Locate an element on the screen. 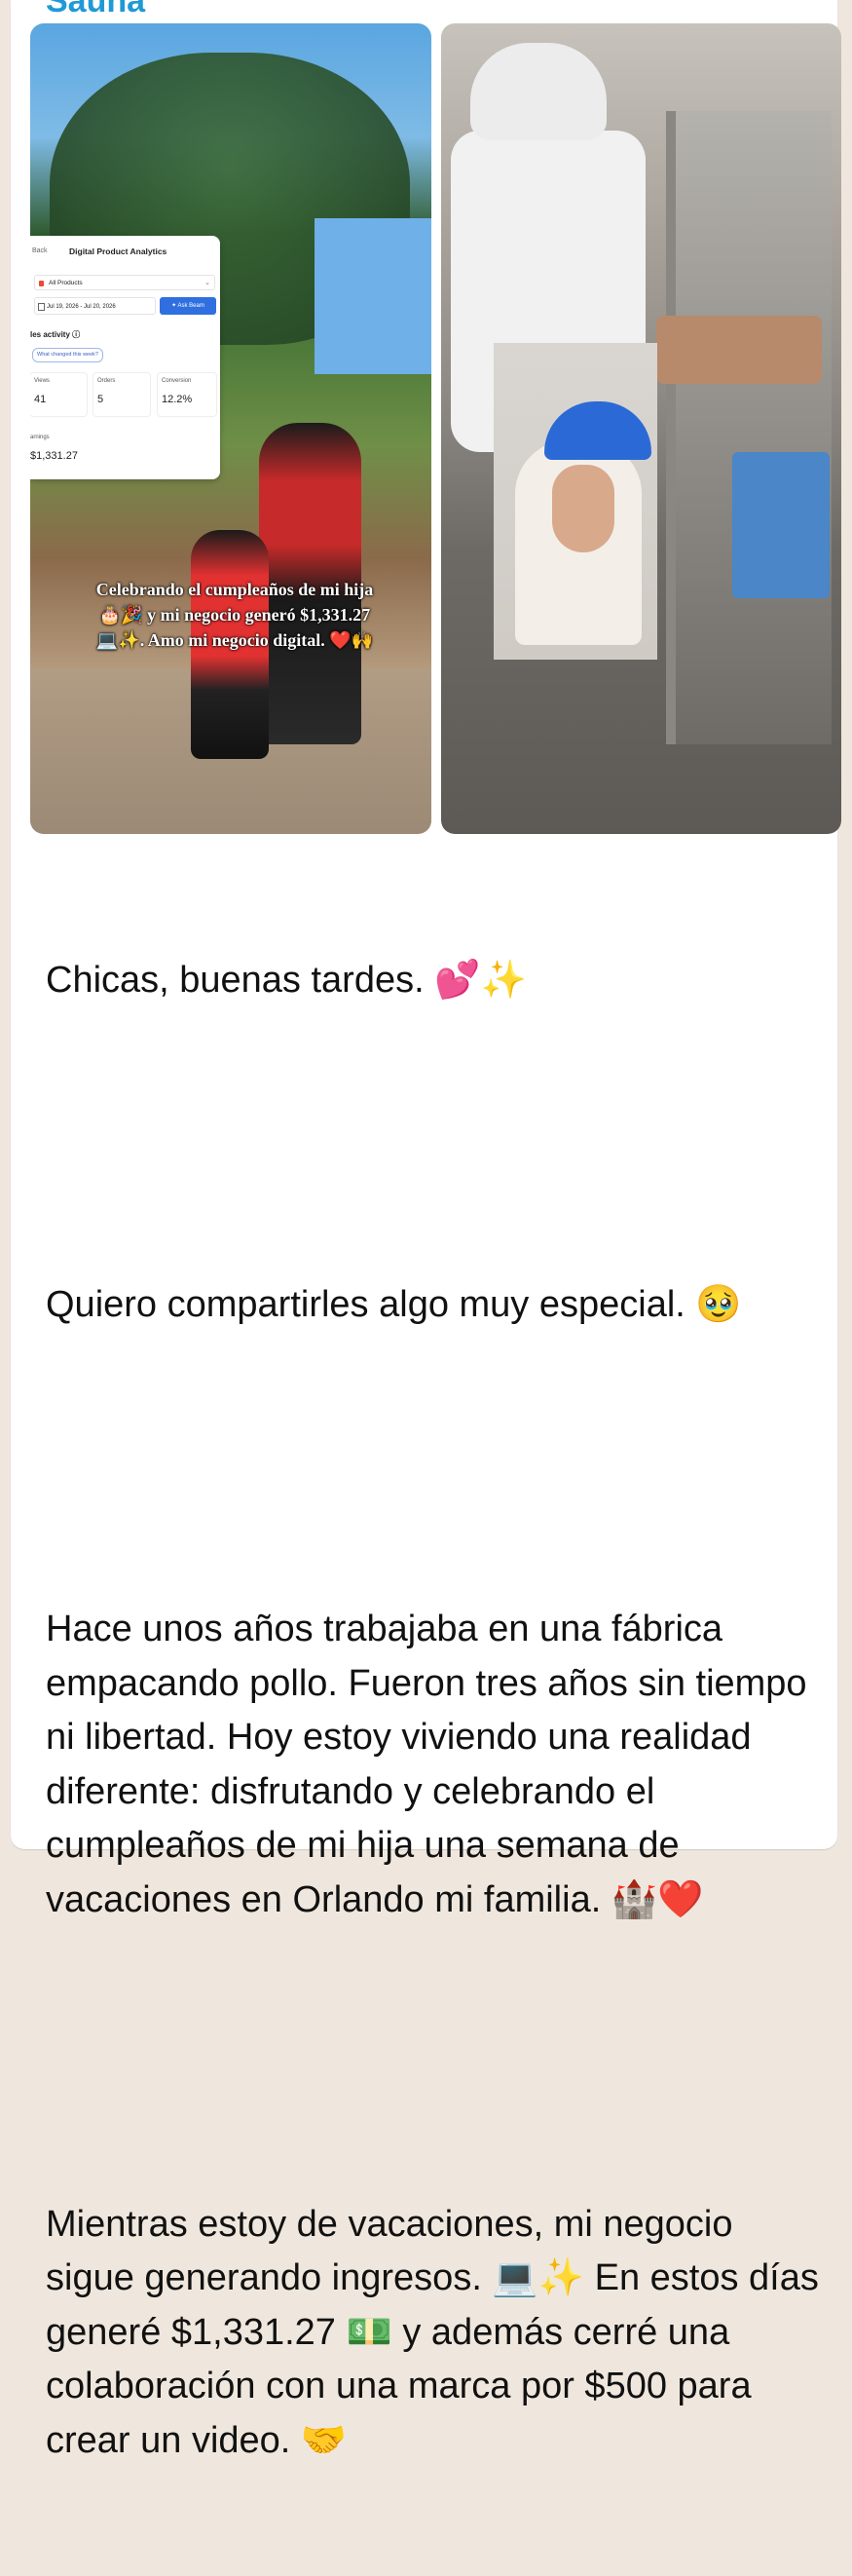 The width and height of the screenshot is (852, 2576). earnings-label: arnings is located at coordinates (40, 437).